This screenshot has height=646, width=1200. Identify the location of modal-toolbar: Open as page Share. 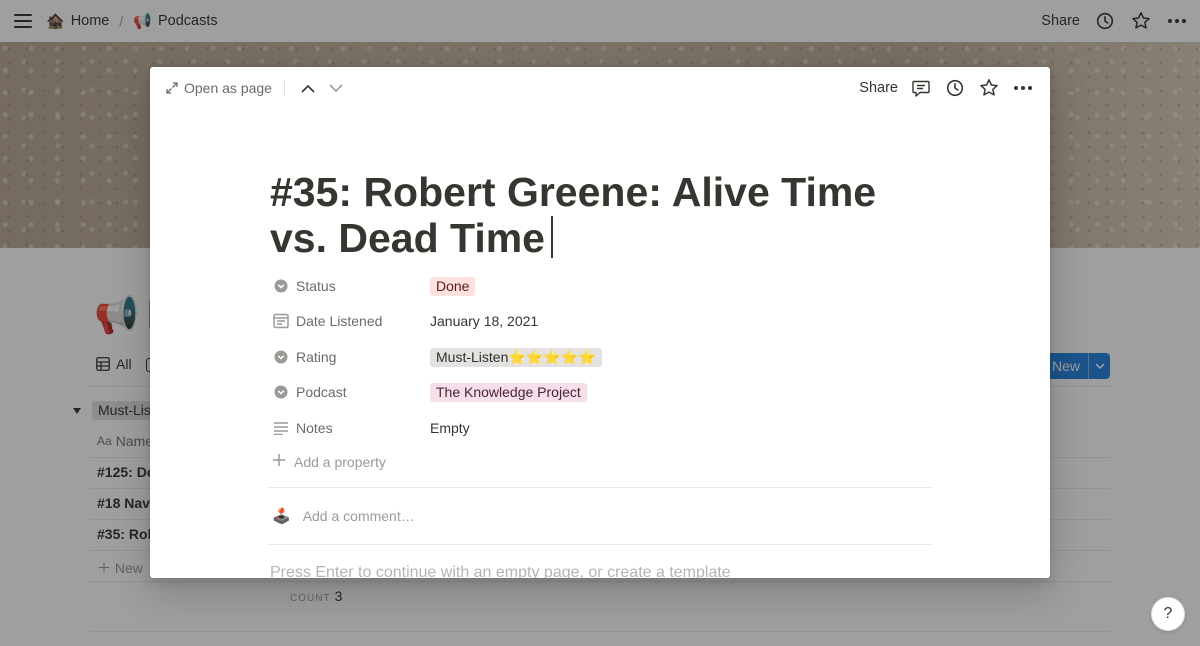
(600, 88).